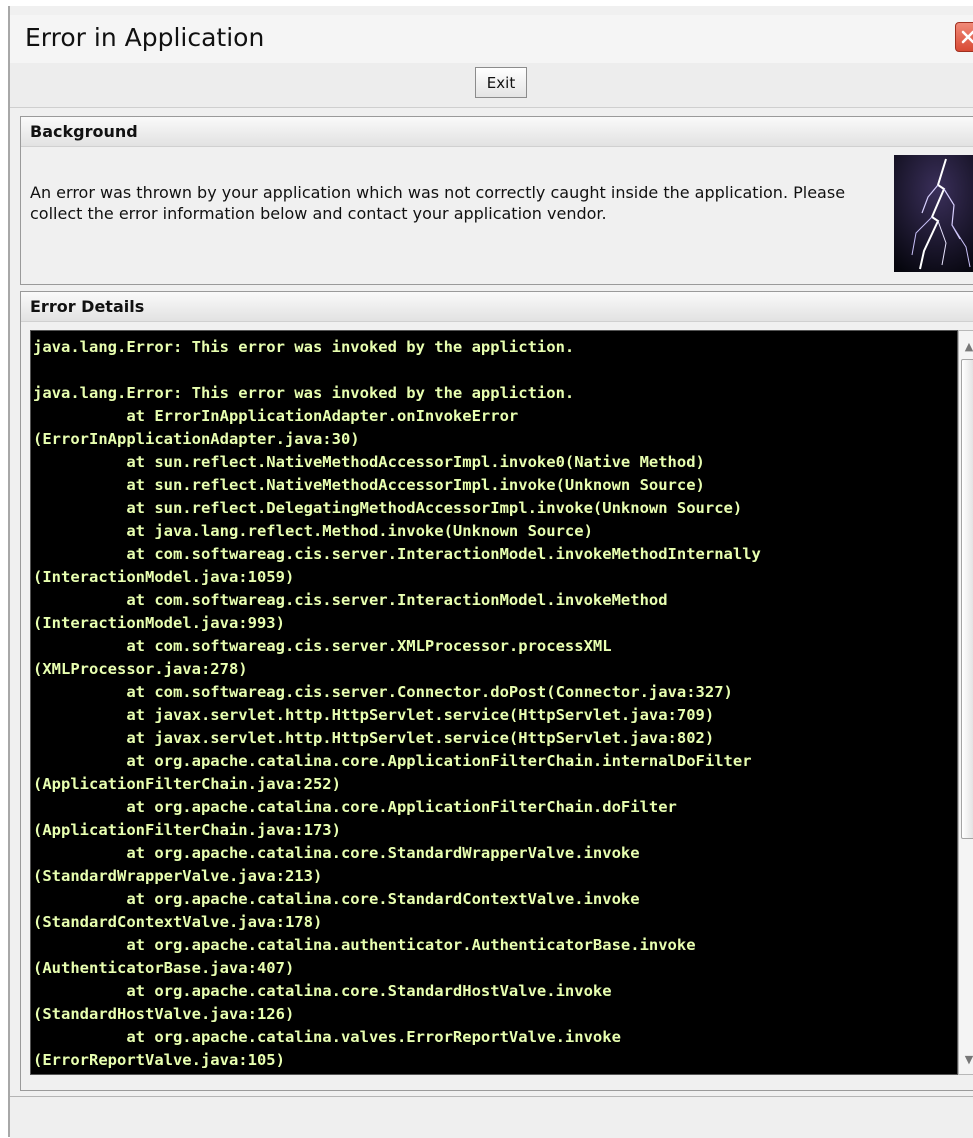 The image size is (973, 1138). I want to click on stack-trace-line: (AuthenticatorBase.java:407), so click(164, 968).